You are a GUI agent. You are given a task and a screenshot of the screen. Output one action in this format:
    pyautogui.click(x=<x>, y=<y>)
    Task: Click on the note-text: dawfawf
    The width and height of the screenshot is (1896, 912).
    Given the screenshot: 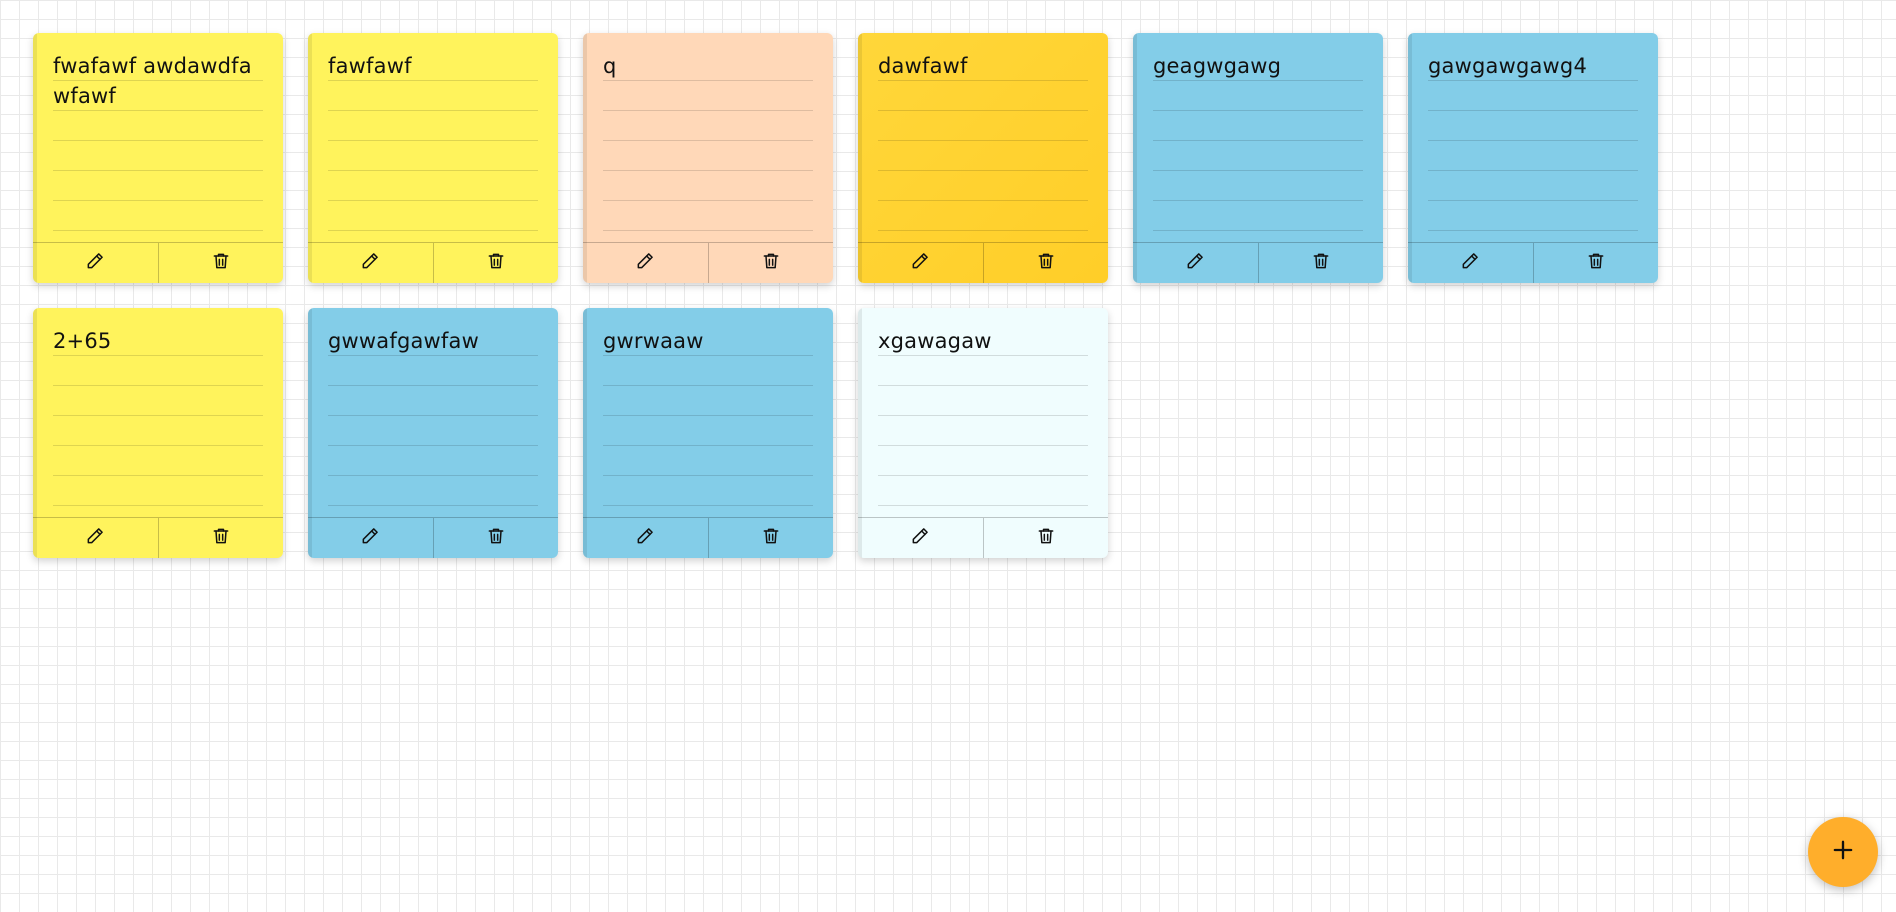 What is the action you would take?
    pyautogui.click(x=923, y=66)
    